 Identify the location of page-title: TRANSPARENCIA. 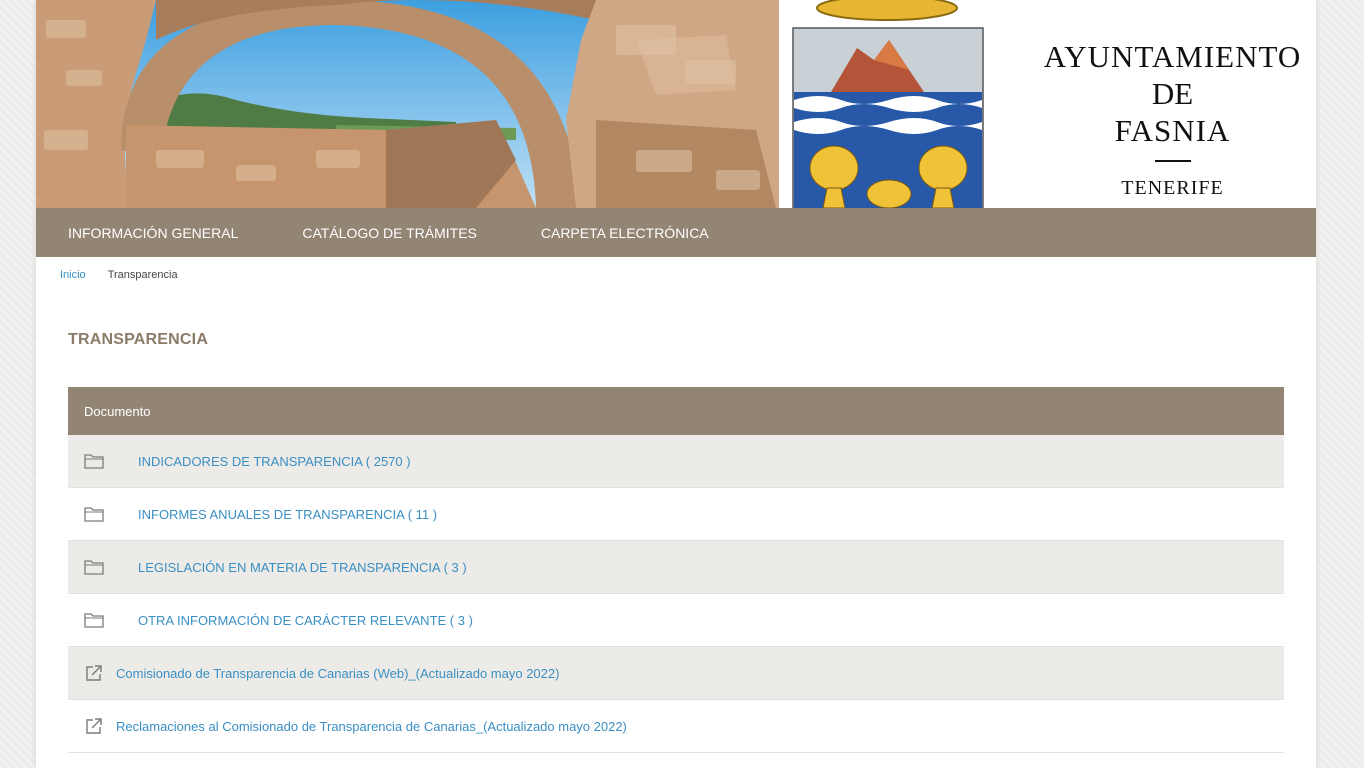
(138, 339).